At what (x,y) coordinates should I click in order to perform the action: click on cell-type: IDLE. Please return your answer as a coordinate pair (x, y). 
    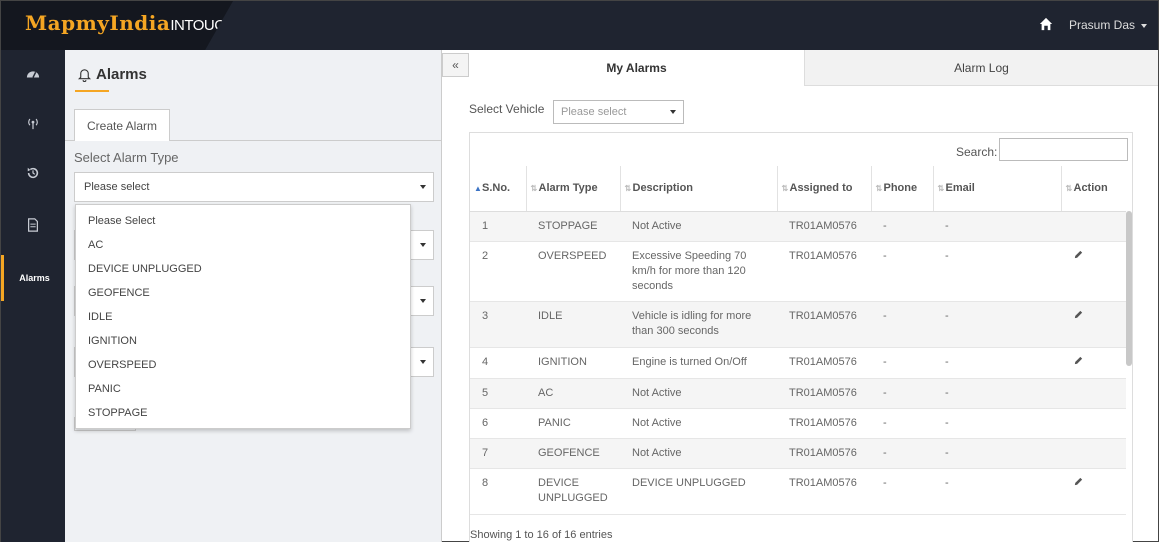
    Looking at the image, I should click on (573, 324).